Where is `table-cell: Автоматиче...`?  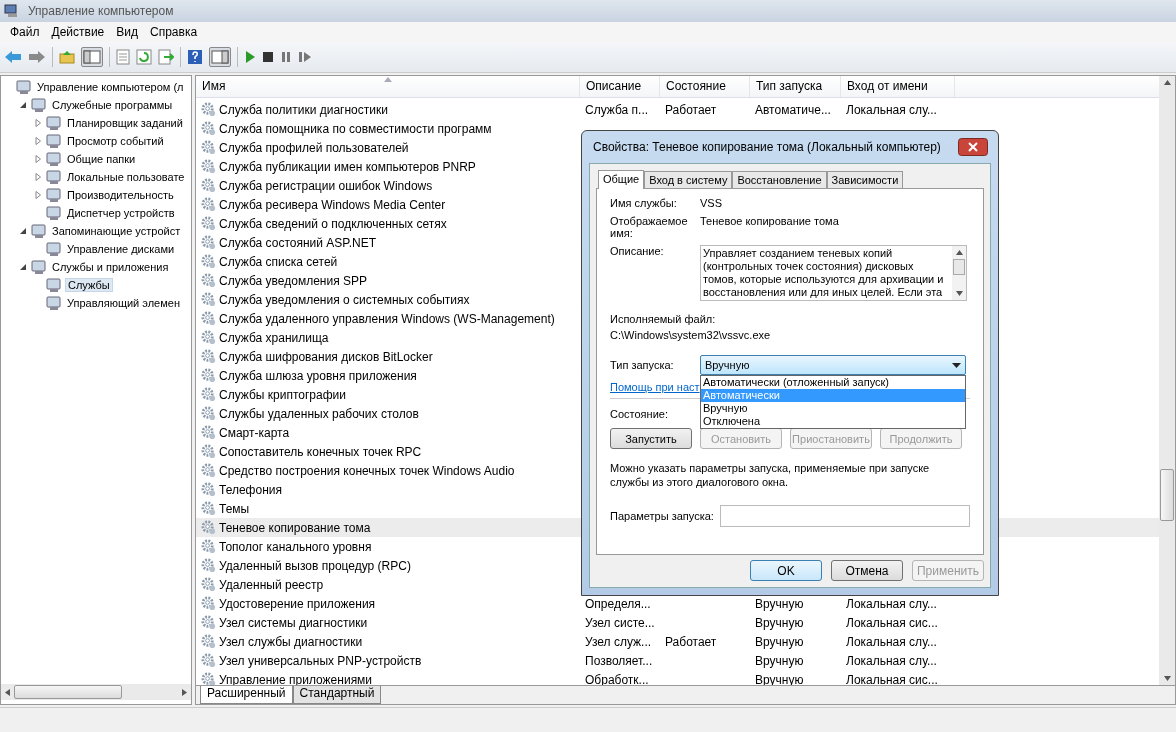
table-cell: Автоматиче... is located at coordinates (793, 109).